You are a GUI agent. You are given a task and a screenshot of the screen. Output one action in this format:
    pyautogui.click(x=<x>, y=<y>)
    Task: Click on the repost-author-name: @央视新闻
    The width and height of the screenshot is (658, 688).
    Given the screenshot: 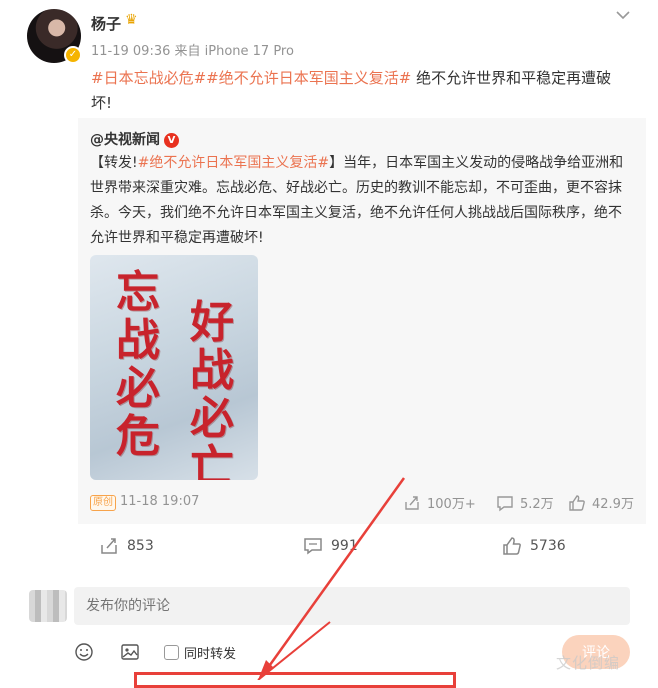 What is the action you would take?
    pyautogui.click(x=125, y=140)
    